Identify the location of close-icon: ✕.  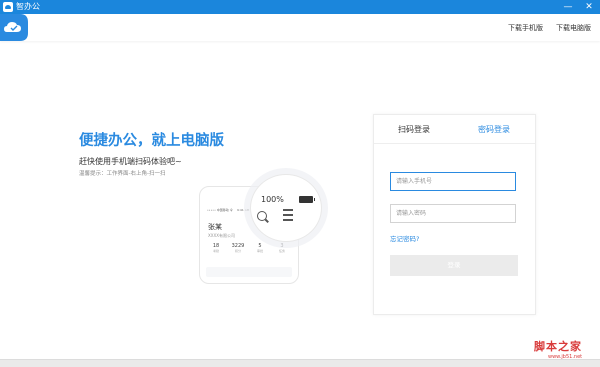
(589, 7).